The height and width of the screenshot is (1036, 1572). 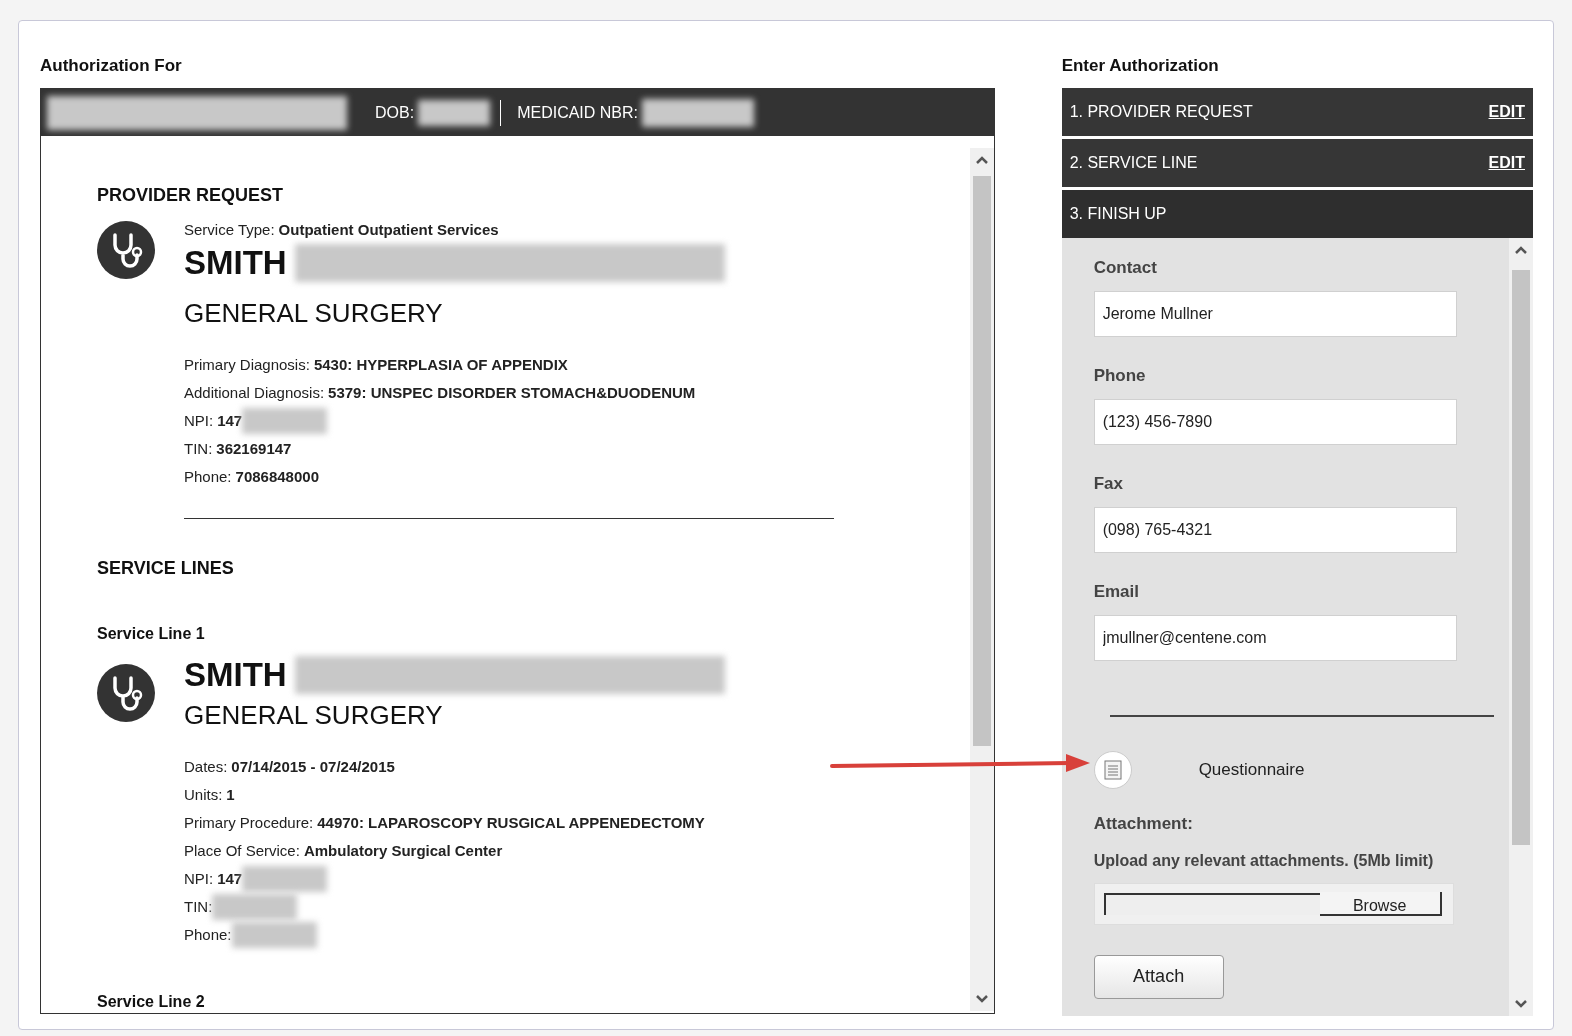 I want to click on text-field: jmullner@centene.com, so click(x=1275, y=638).